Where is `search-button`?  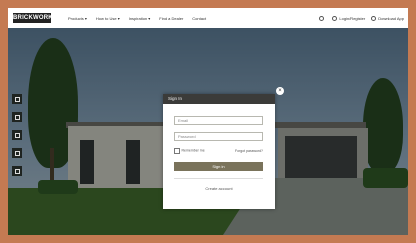
search-button is located at coordinates (322, 18).